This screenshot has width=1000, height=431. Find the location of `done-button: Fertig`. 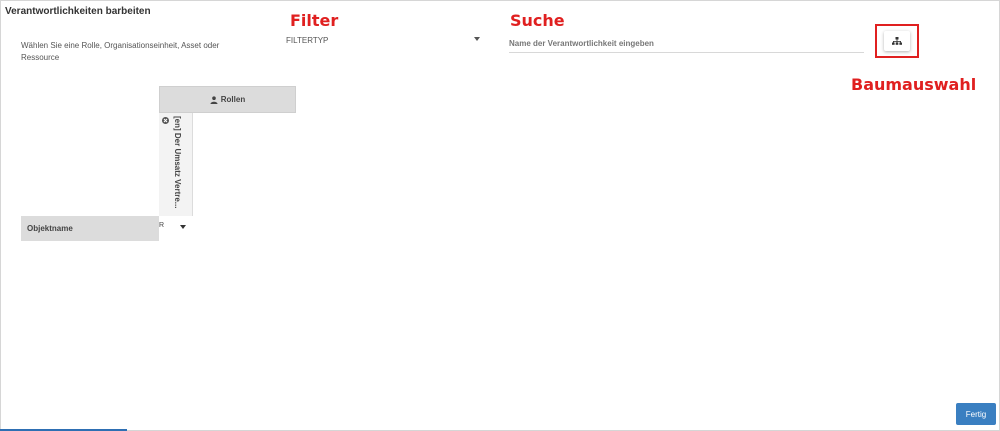

done-button: Fertig is located at coordinates (976, 414).